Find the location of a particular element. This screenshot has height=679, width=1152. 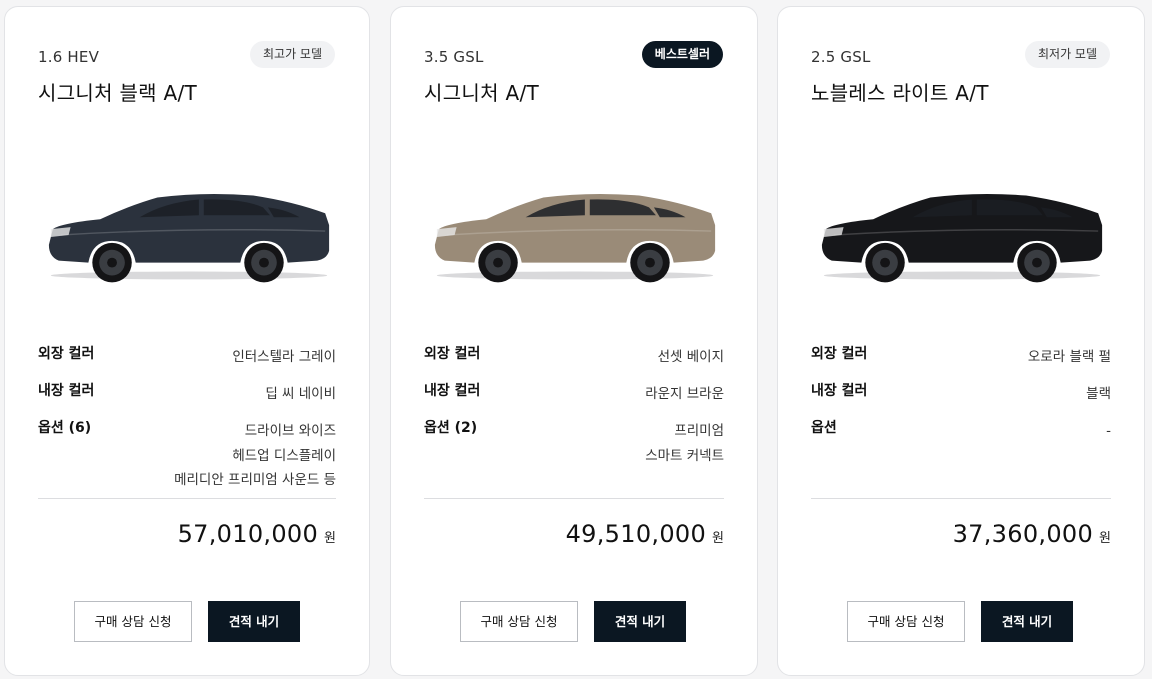

badge-highest-price: 최고가 모델 is located at coordinates (292, 54).